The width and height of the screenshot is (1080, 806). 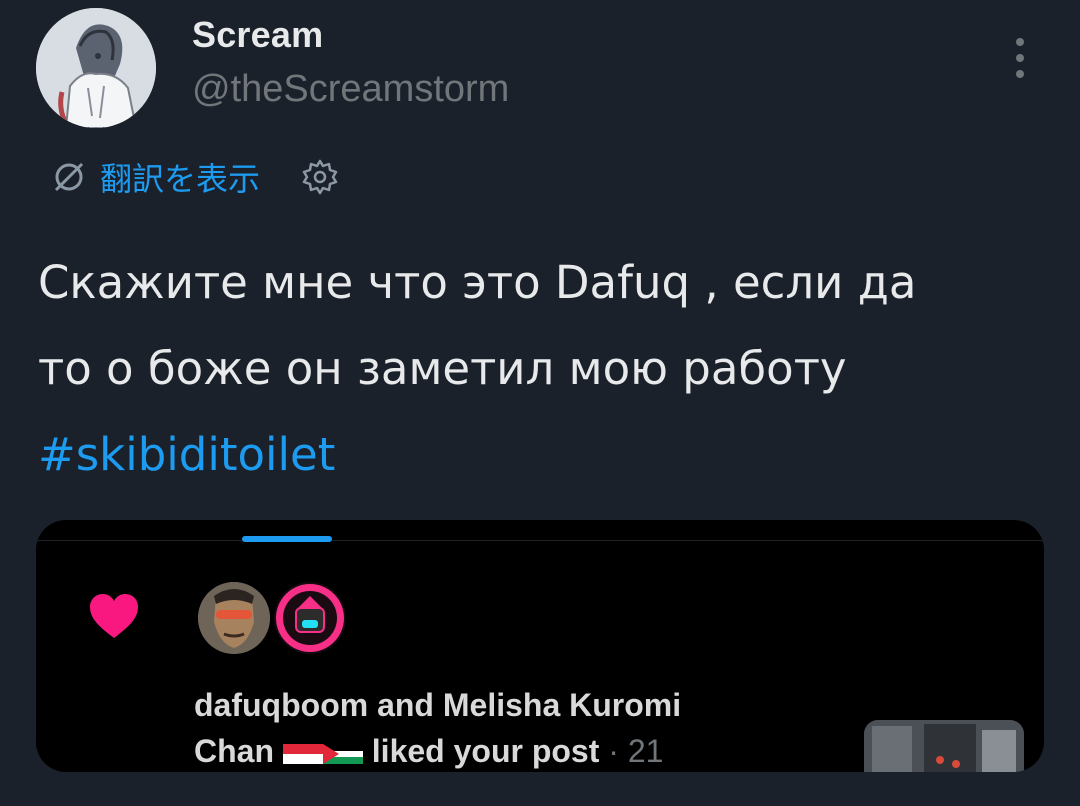 I want to click on author-avatar, so click(x=96, y=68).